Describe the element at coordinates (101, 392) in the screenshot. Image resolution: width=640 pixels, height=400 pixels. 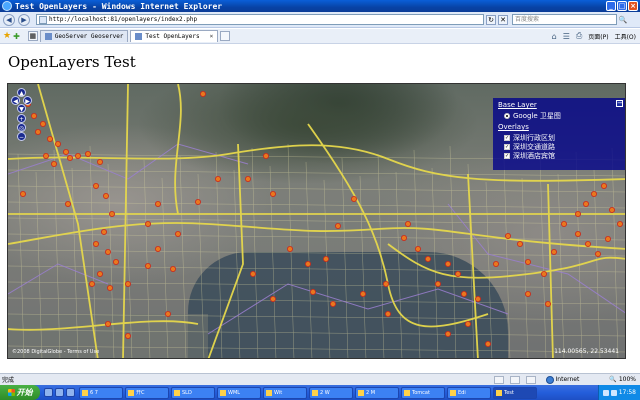
I see `taskbar-button: 6 7` at that location.